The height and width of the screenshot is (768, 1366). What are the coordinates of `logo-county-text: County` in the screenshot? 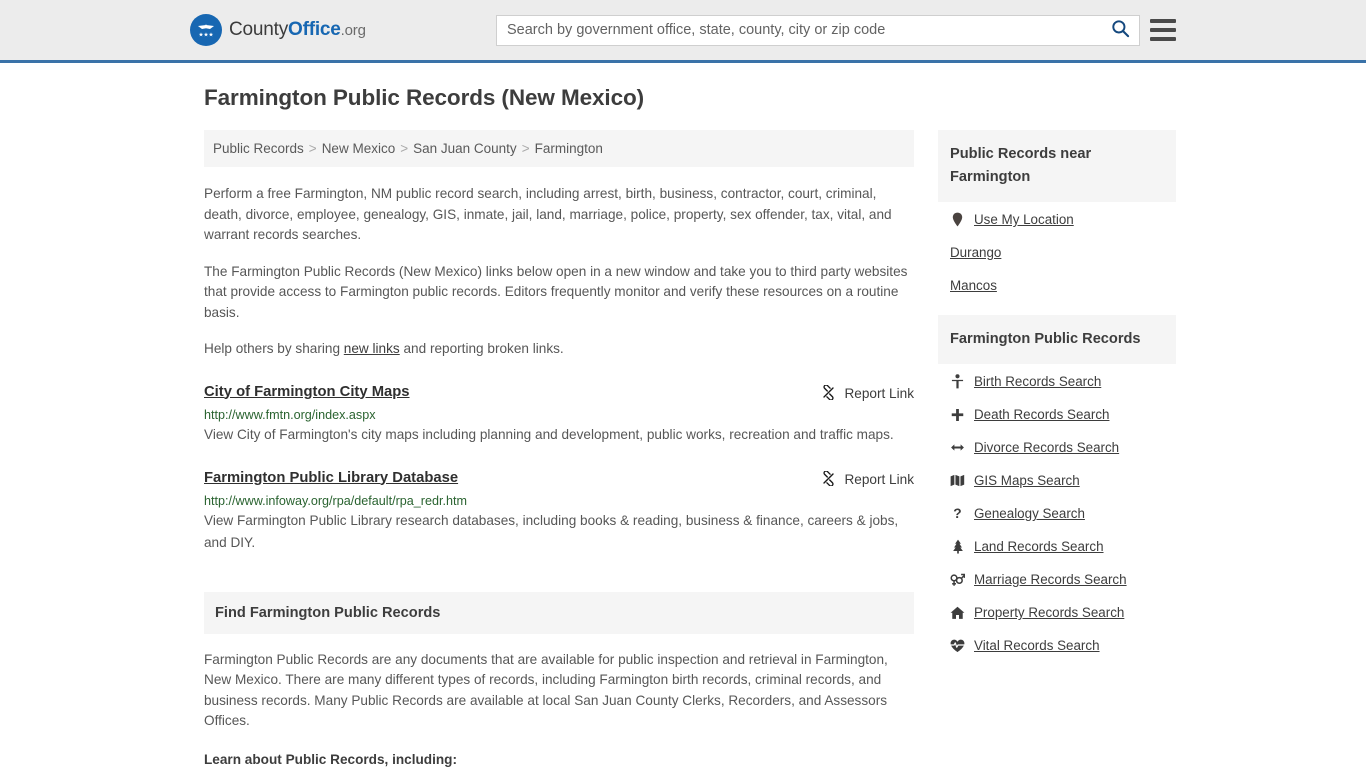 It's located at (259, 29).